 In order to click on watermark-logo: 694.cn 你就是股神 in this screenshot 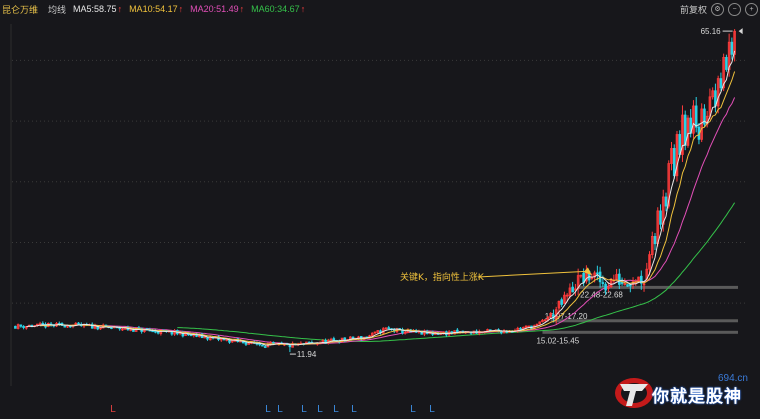, I will do `click(686, 393)`.